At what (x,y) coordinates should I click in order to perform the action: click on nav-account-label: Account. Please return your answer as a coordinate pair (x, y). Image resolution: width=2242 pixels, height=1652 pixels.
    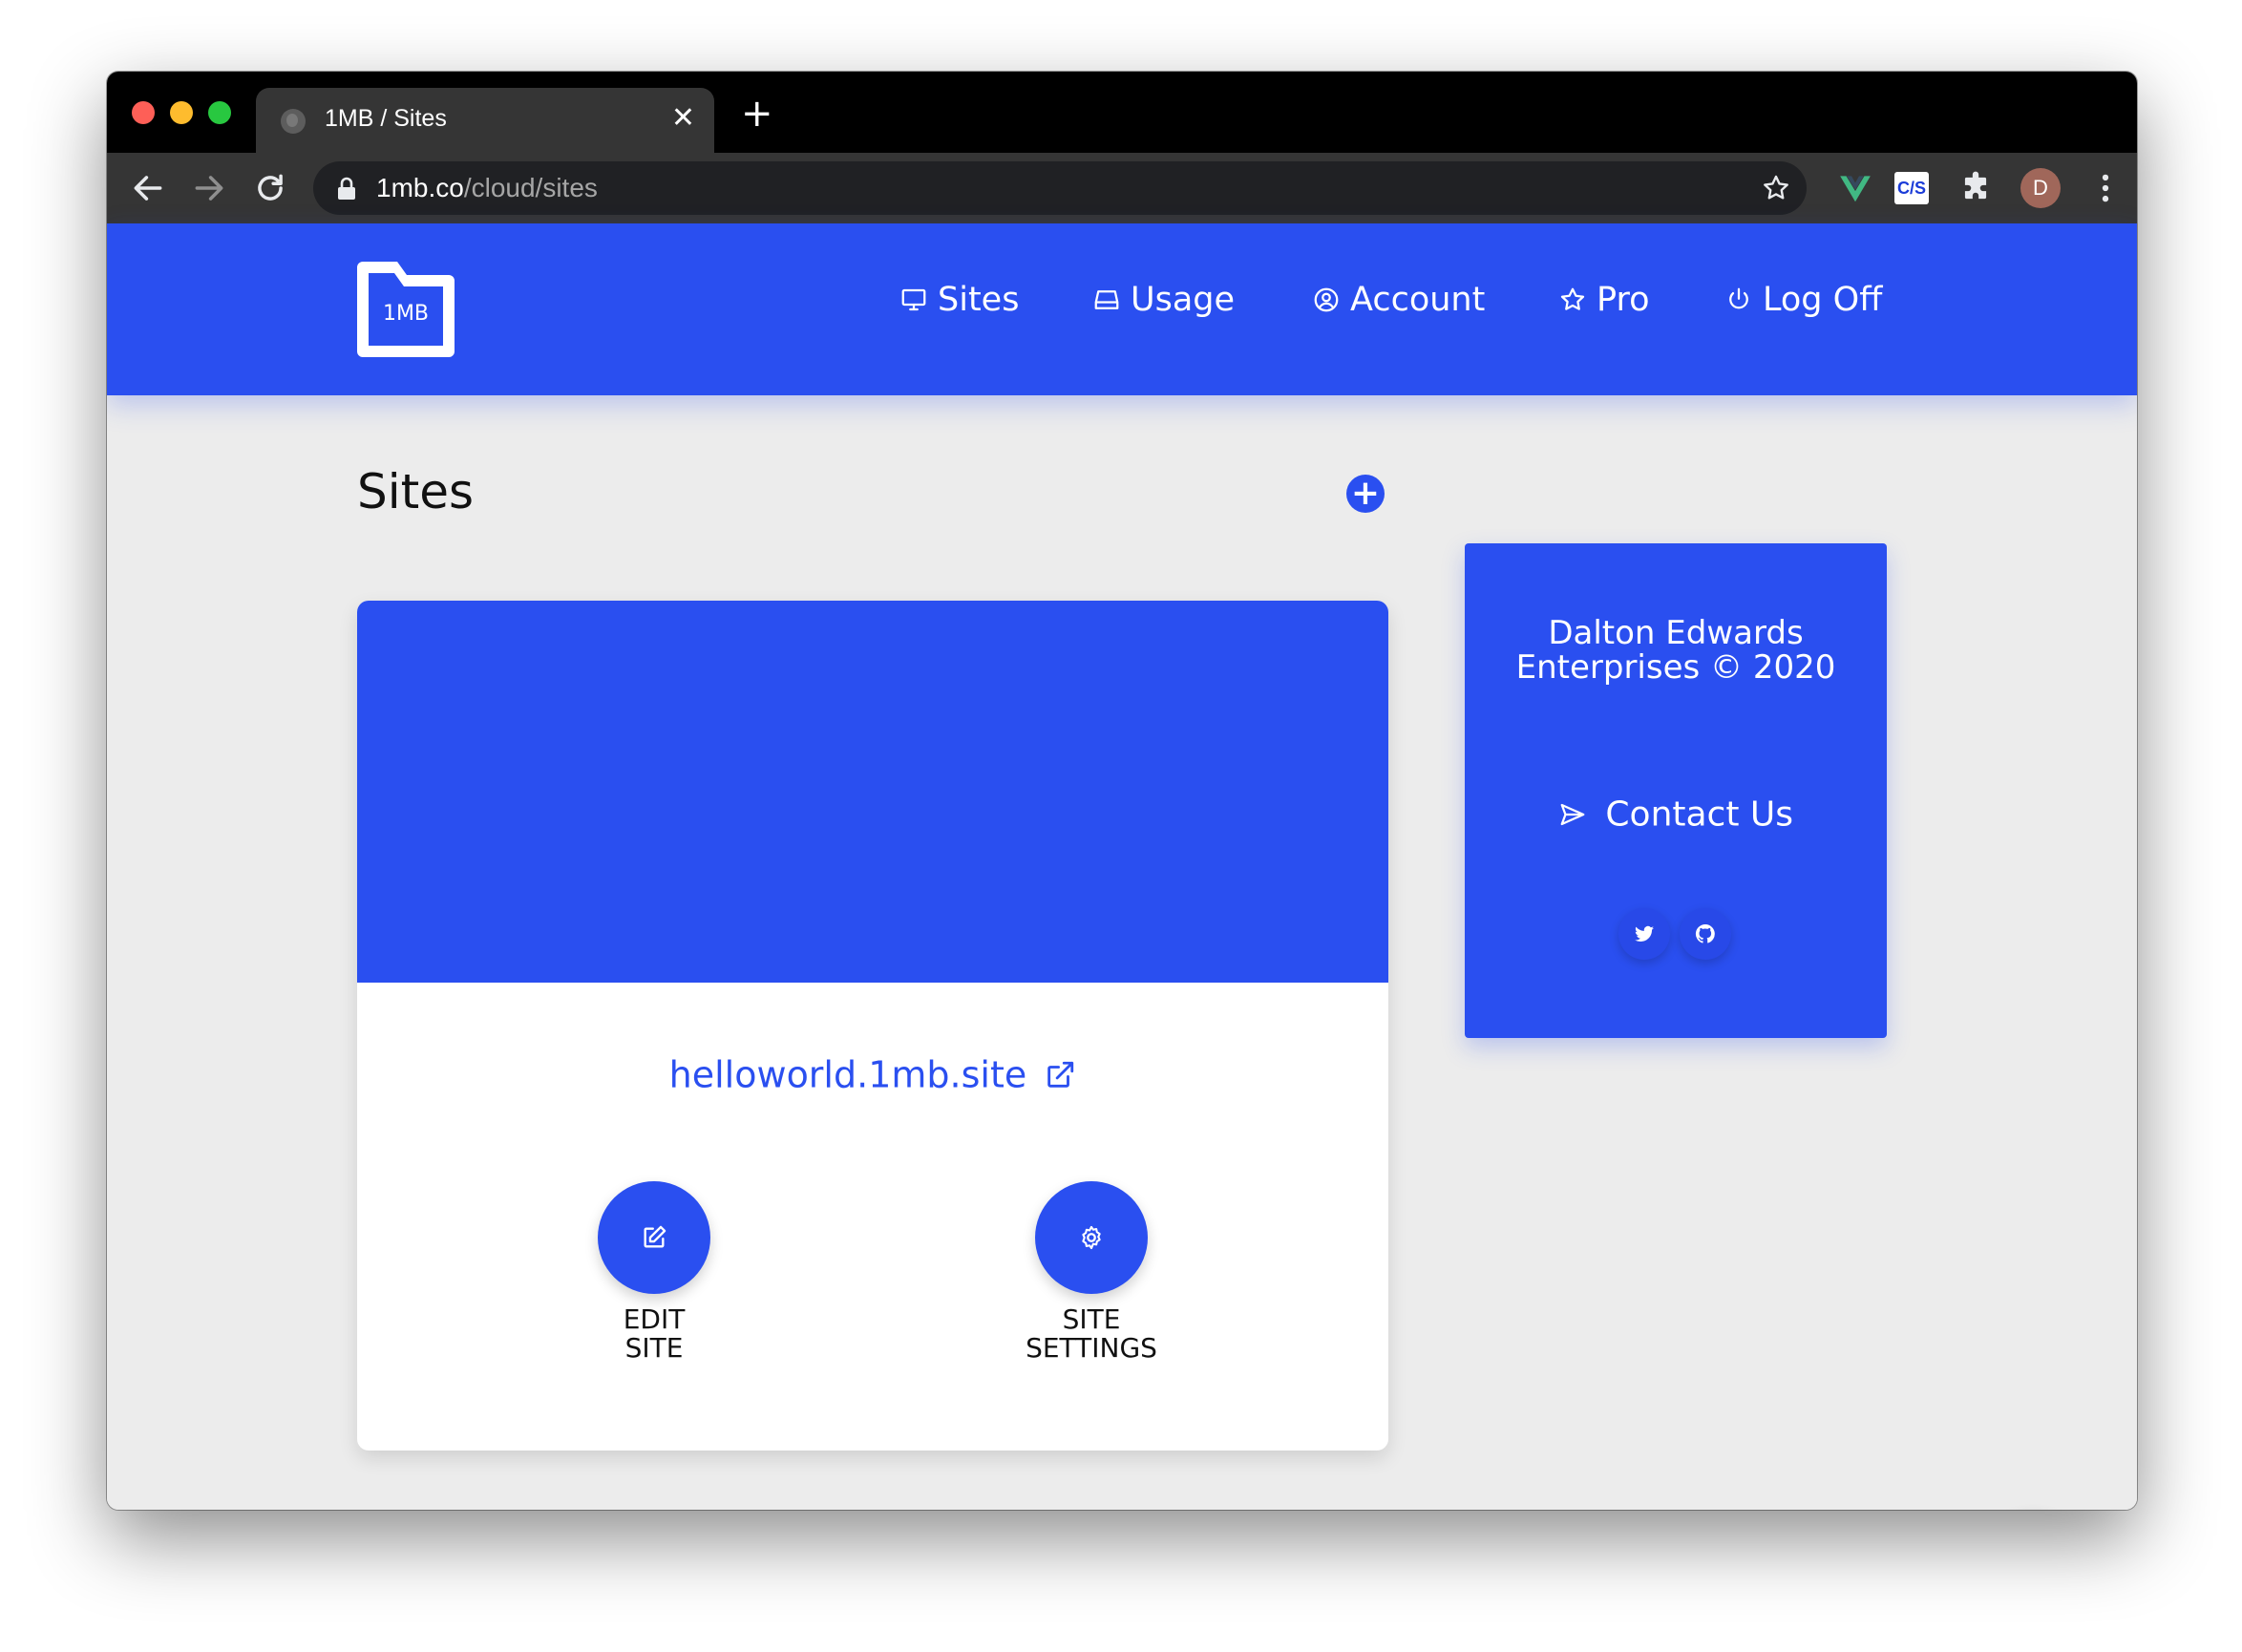
    Looking at the image, I should click on (1418, 300).